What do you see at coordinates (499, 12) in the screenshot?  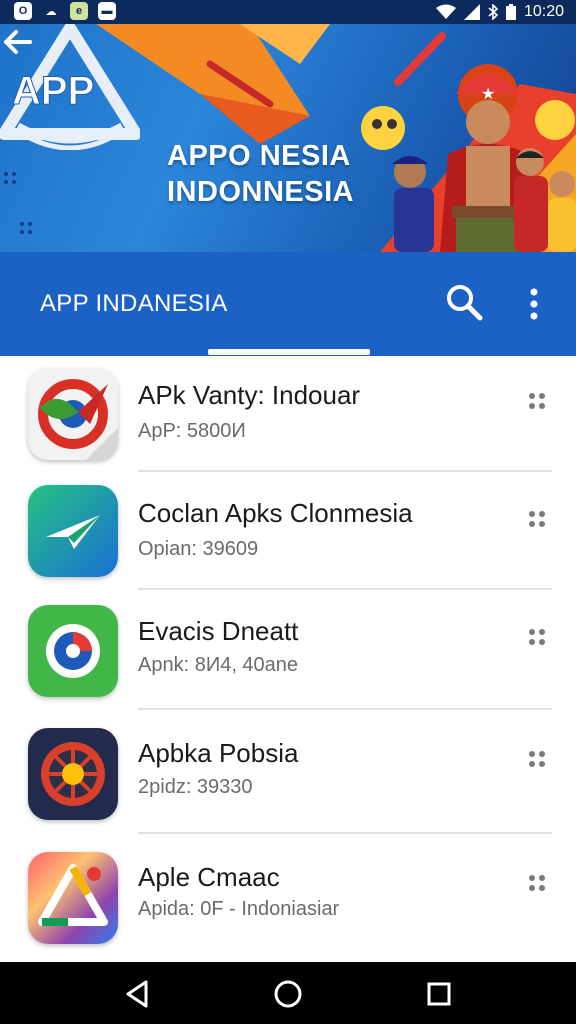 I see `system-icons: 10:20` at bounding box center [499, 12].